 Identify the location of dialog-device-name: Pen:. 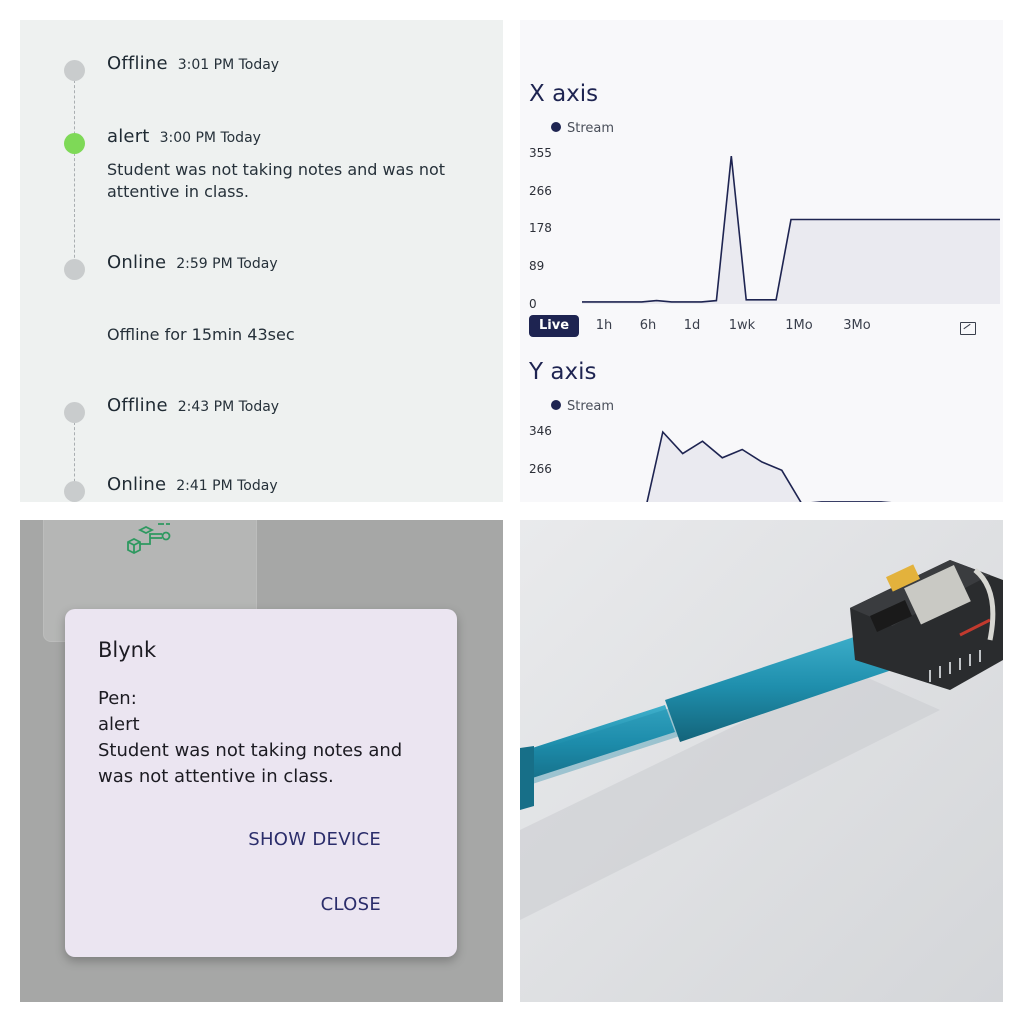
(117, 698).